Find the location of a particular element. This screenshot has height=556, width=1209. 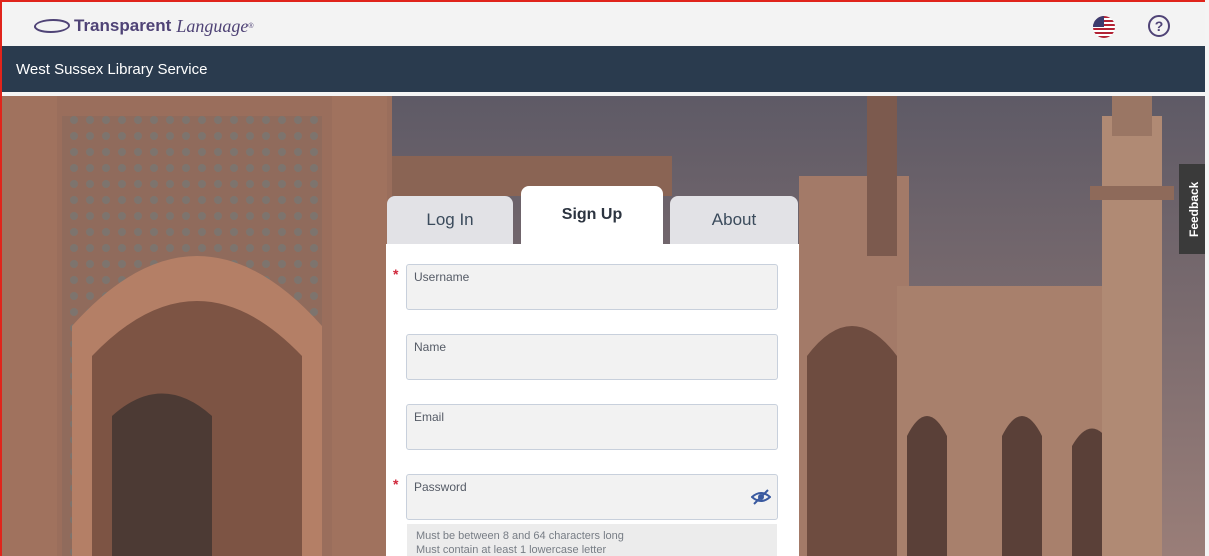

brand-logo: Transparent Language ® is located at coordinates (143, 26).